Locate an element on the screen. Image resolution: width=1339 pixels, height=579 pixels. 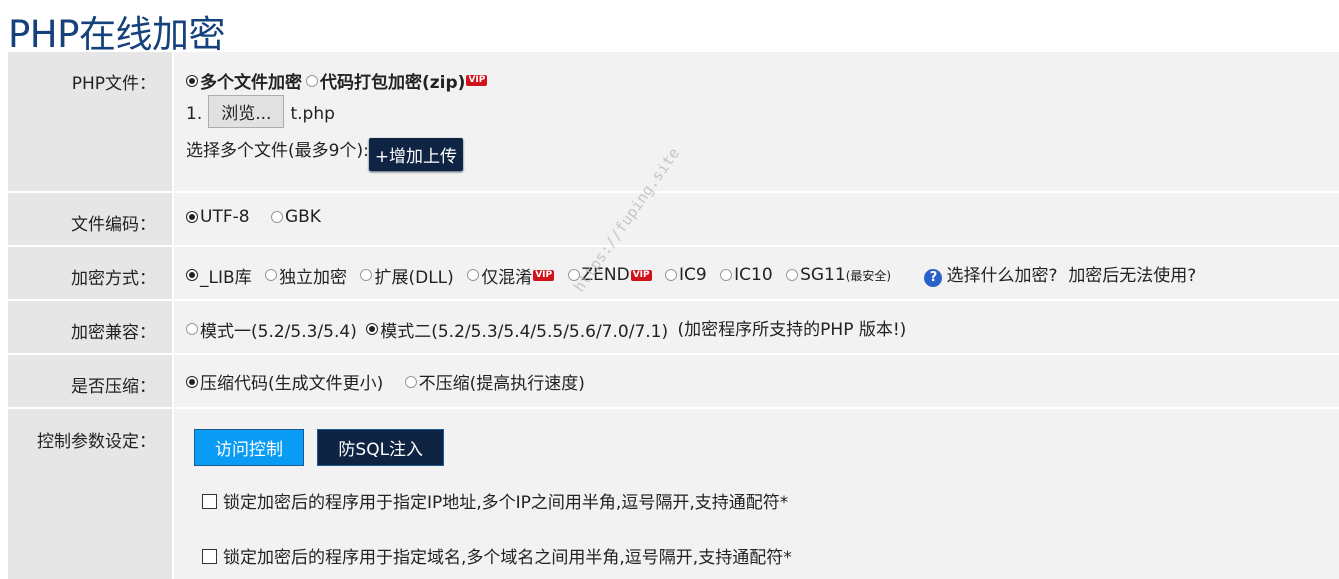
radio-standalone: 独立加密 is located at coordinates (306, 275).